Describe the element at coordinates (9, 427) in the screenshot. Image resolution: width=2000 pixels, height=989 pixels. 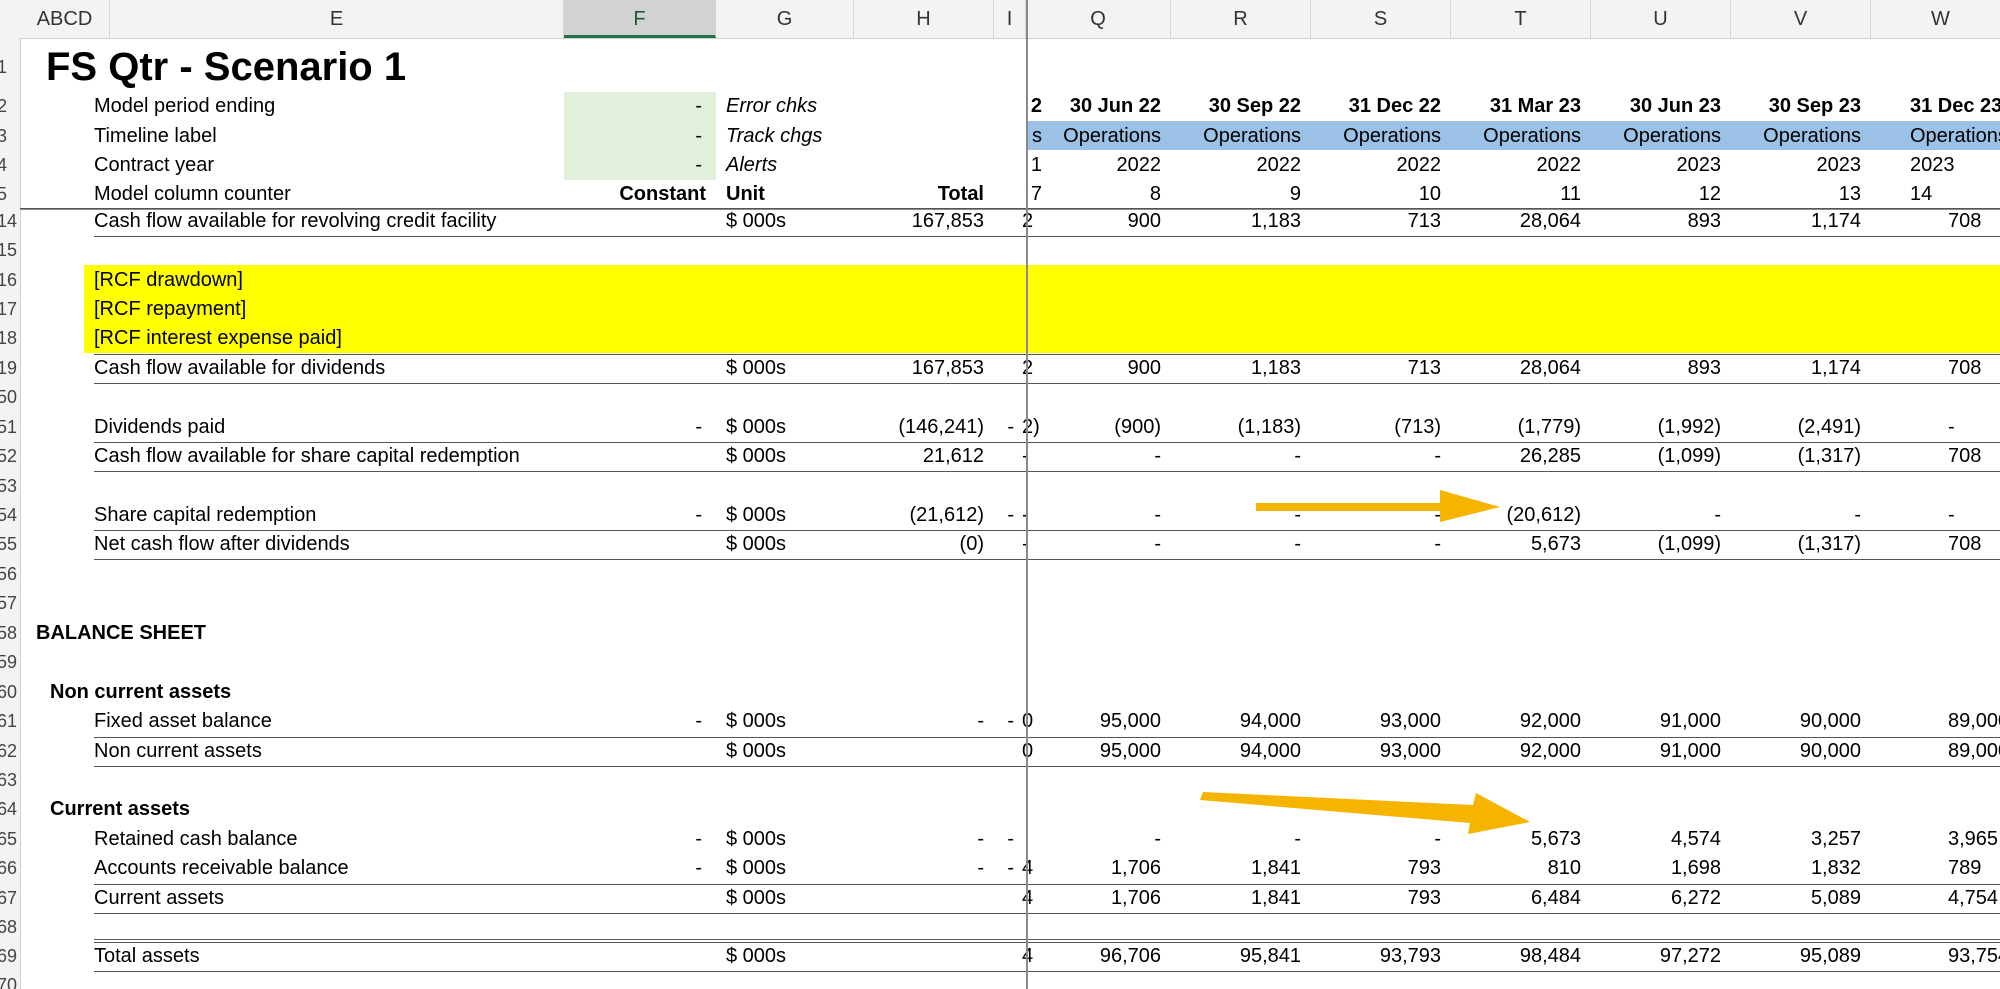
I see `row-header-51: 51` at that location.